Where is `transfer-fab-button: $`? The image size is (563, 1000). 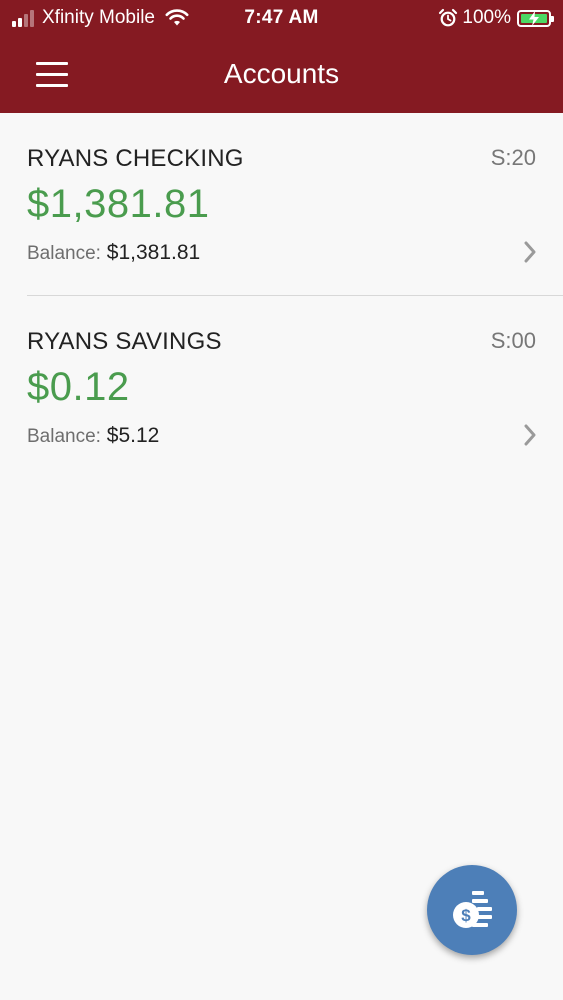
transfer-fab-button: $ is located at coordinates (472, 910).